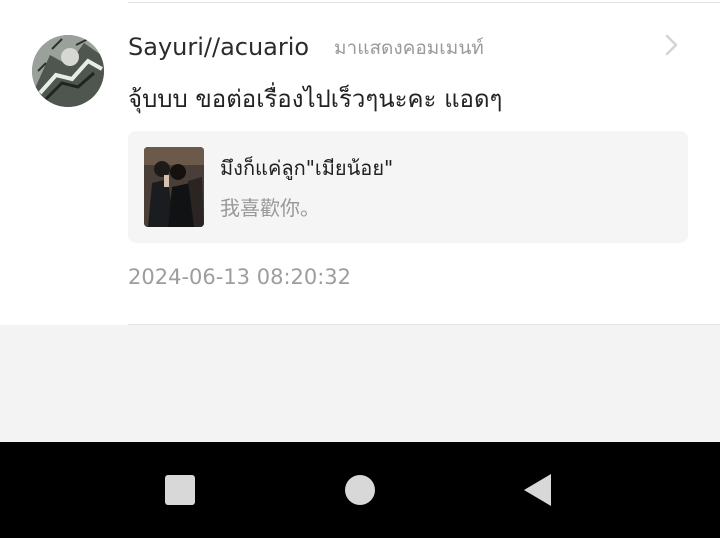 This screenshot has height=538, width=720. I want to click on comment-timestamp: 2024-06-13 08:20:32, so click(240, 277).